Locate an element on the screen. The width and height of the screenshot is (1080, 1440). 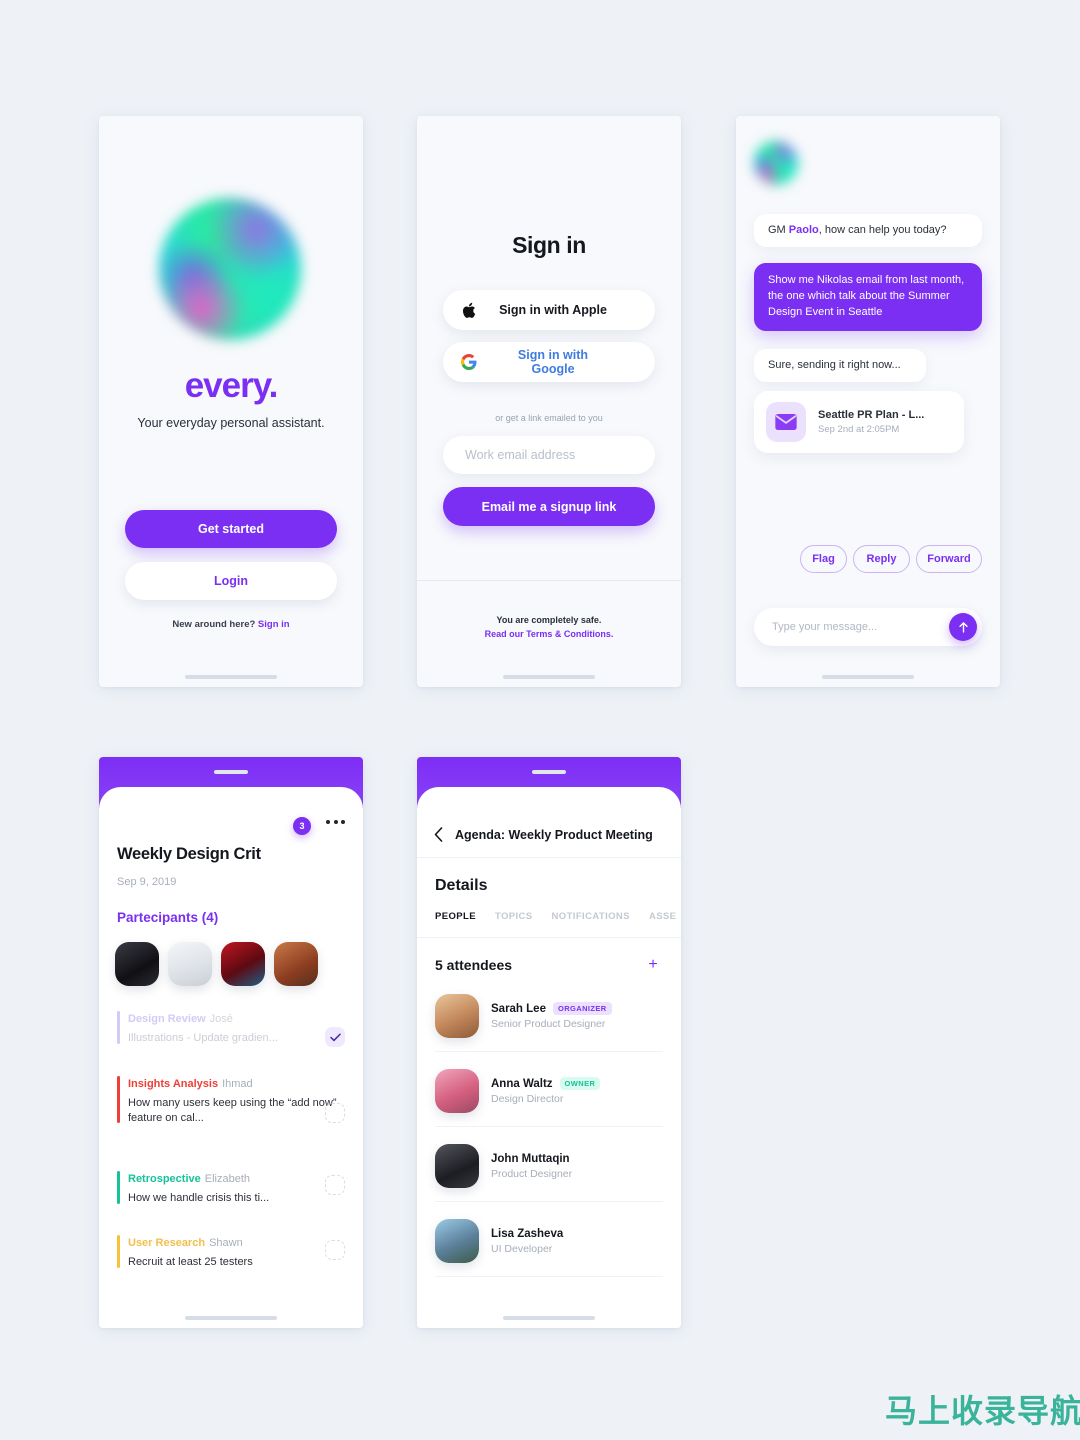
gradient-orb-logo is located at coordinates (230, 269).